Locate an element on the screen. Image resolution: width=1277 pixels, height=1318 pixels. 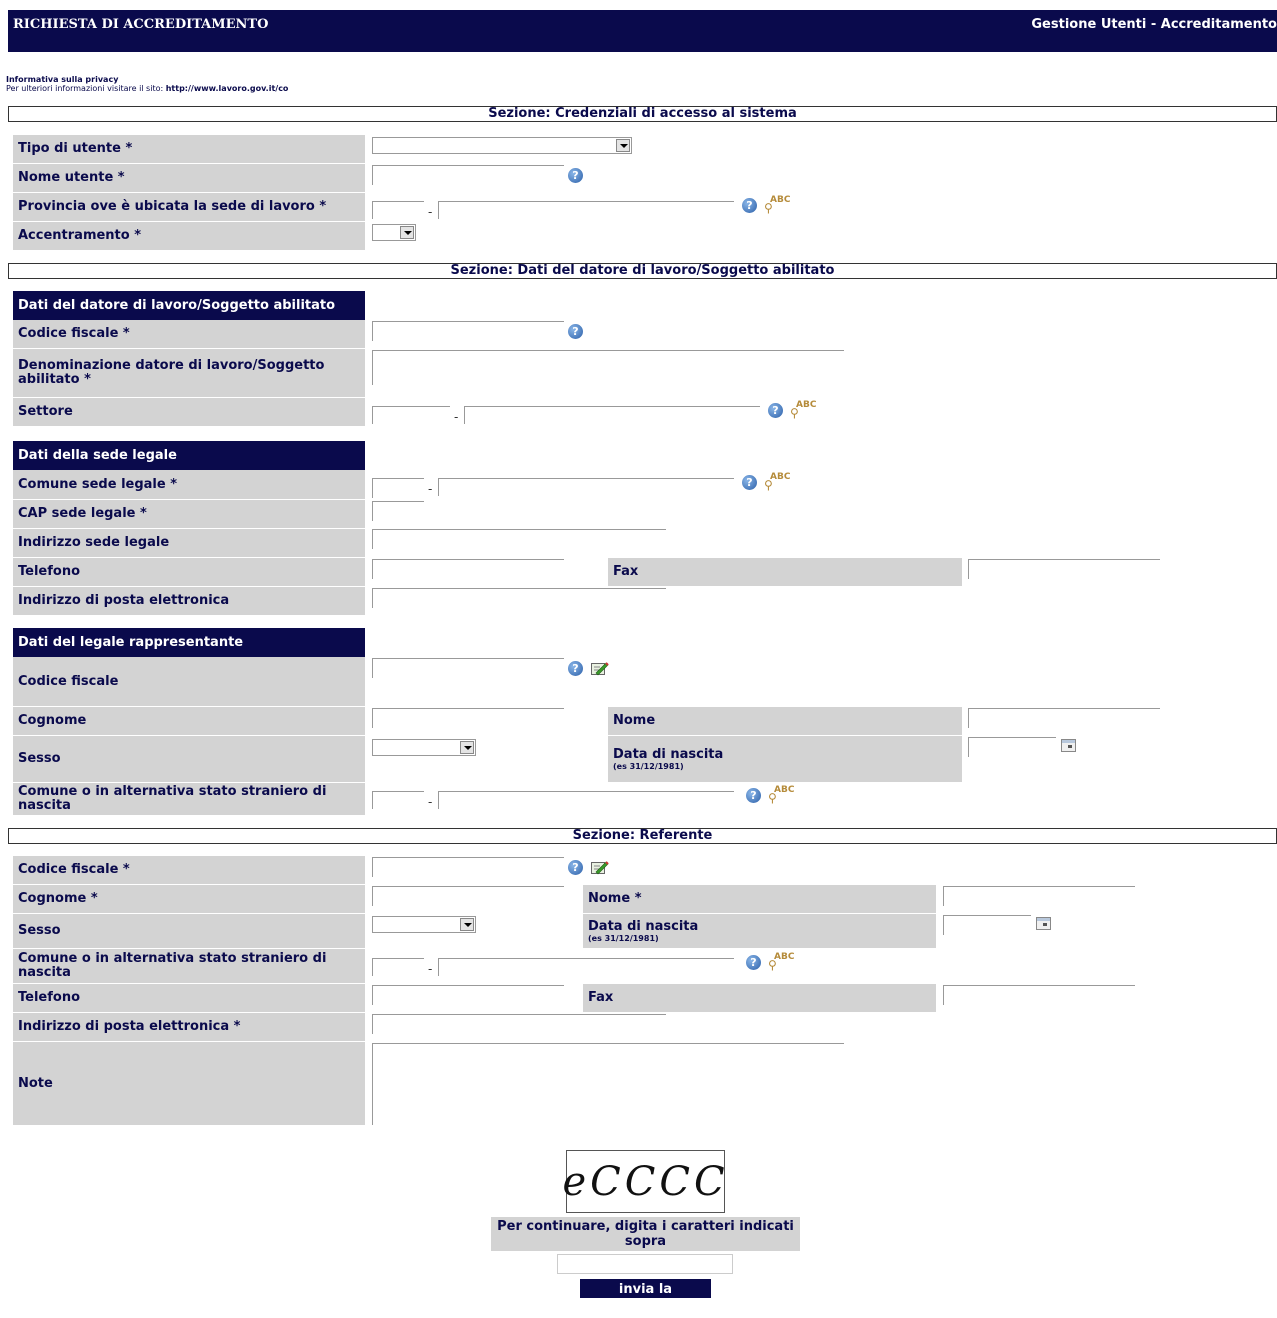
label-sesso-legale: Sesso is located at coordinates (189, 759).